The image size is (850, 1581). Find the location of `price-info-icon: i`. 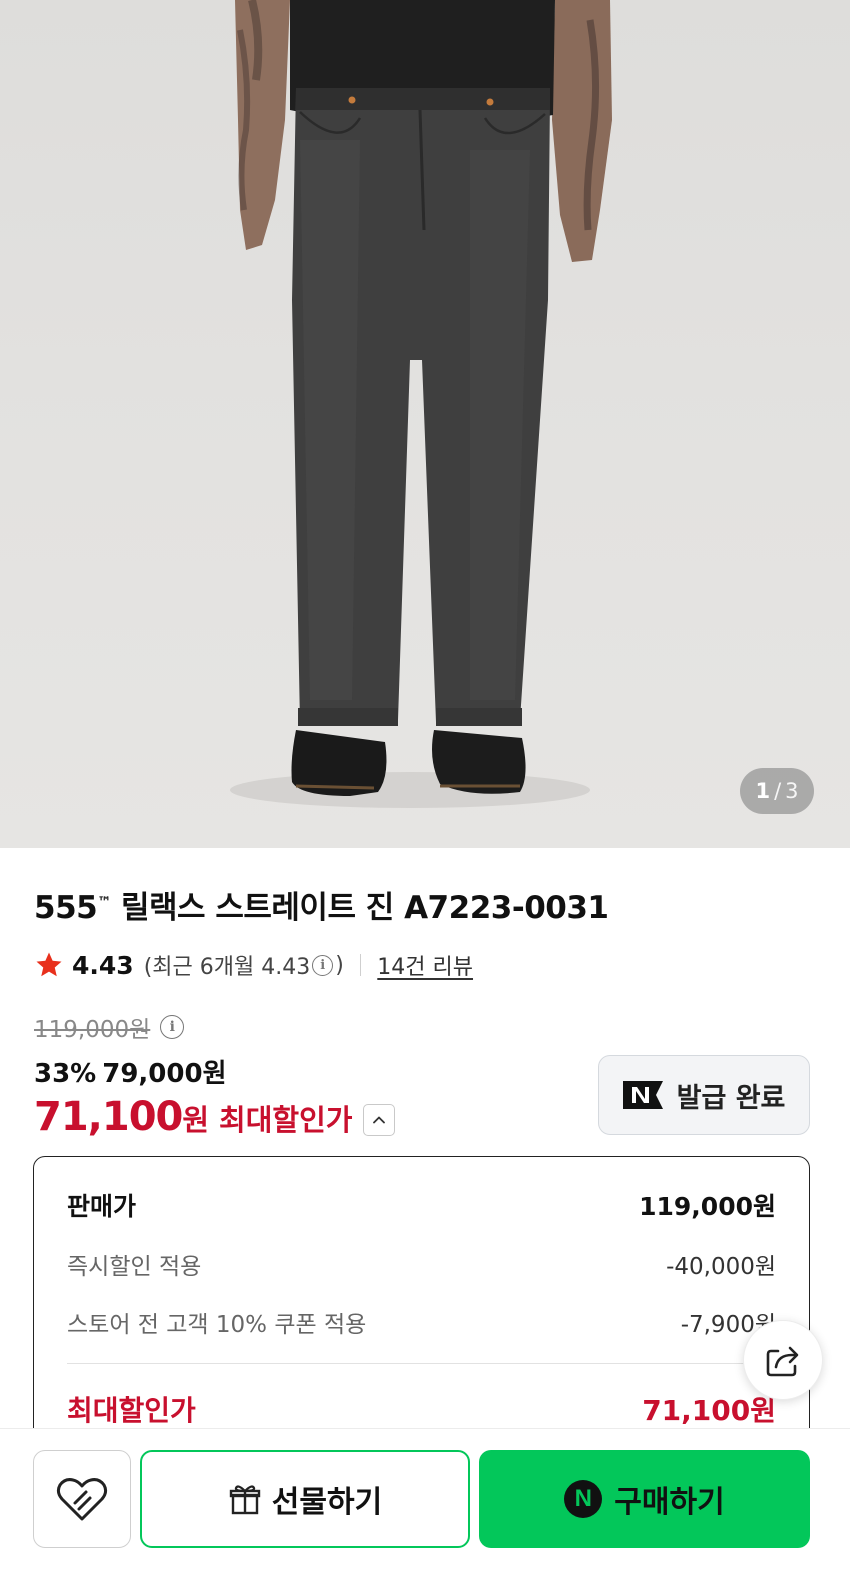

price-info-icon: i is located at coordinates (172, 1027).